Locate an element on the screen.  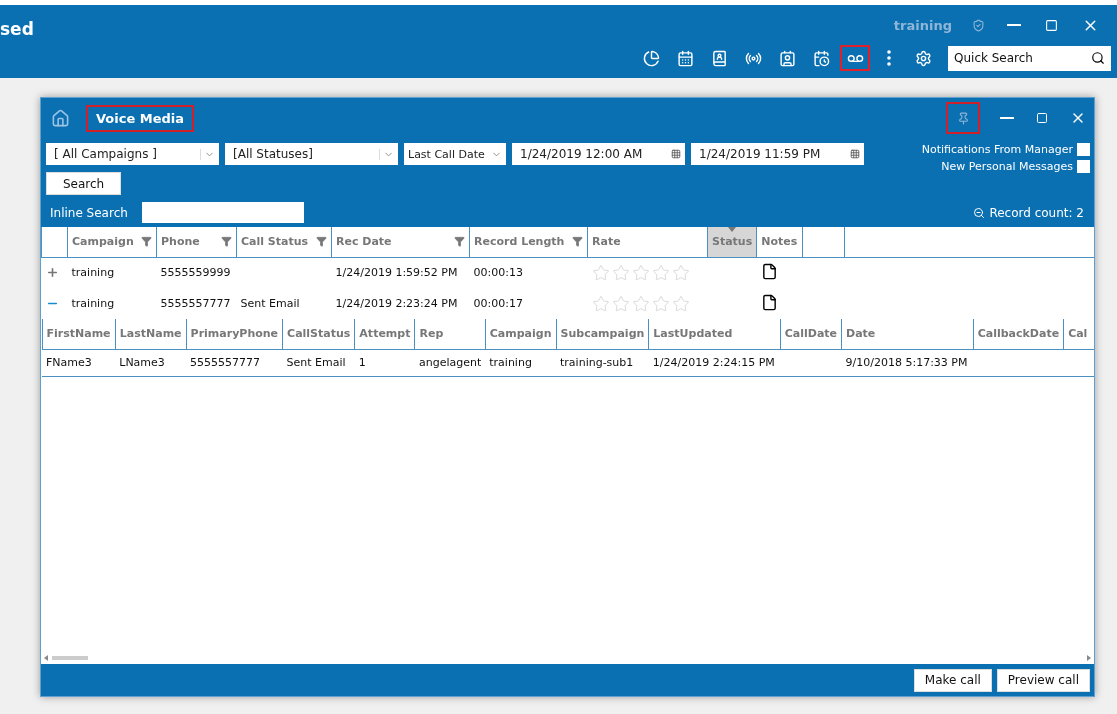
column-header: CallDate is located at coordinates (811, 334).